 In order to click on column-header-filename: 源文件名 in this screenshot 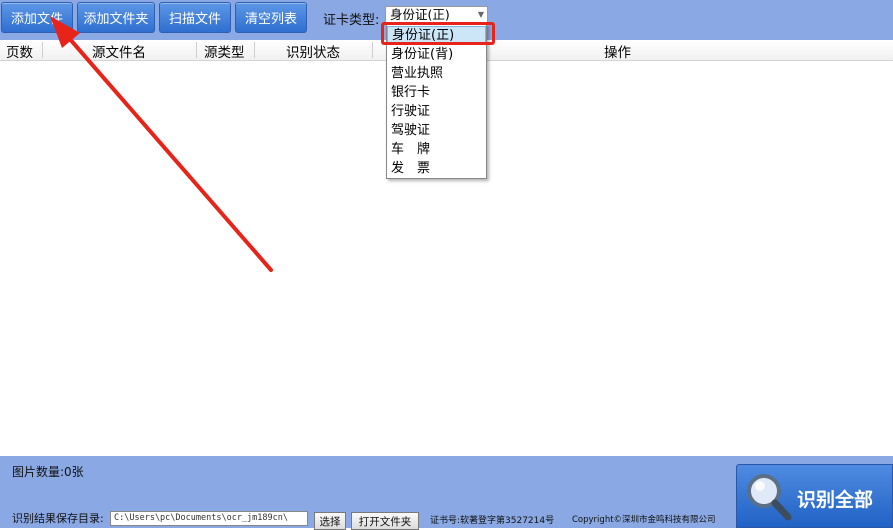, I will do `click(119, 51)`.